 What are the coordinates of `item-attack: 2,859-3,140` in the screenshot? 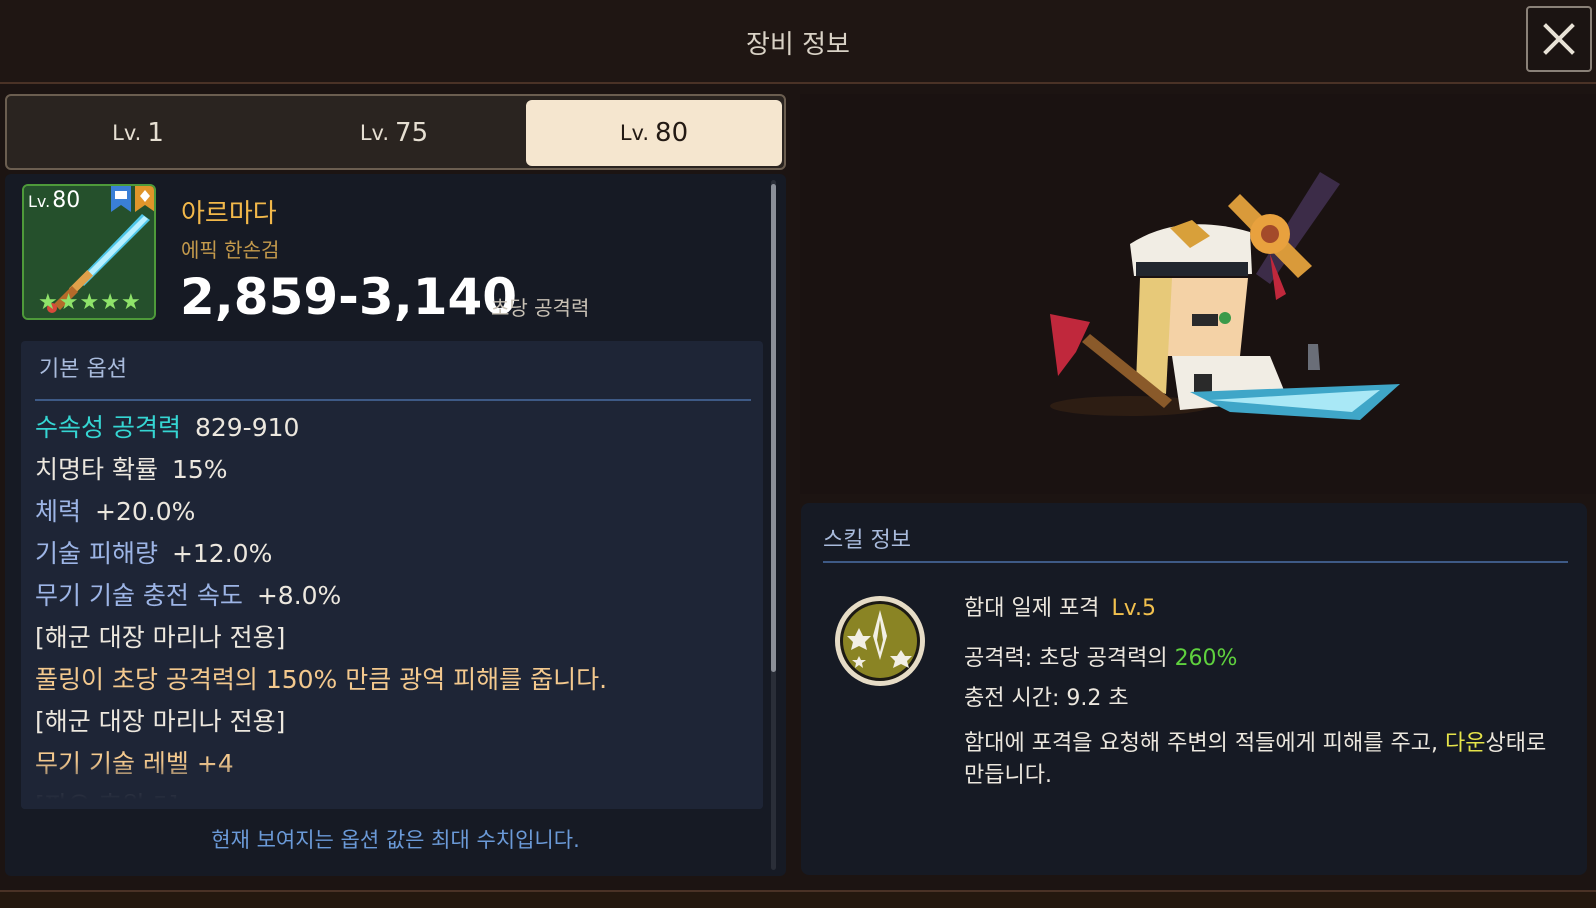 It's located at (349, 297).